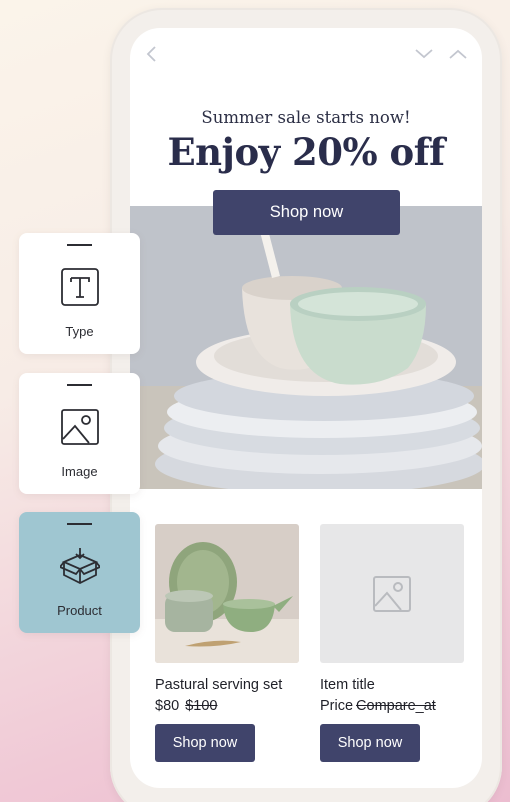 The image size is (510, 802). What do you see at coordinates (201, 706) in the screenshot?
I see `product-compare-at-price: $100` at bounding box center [201, 706].